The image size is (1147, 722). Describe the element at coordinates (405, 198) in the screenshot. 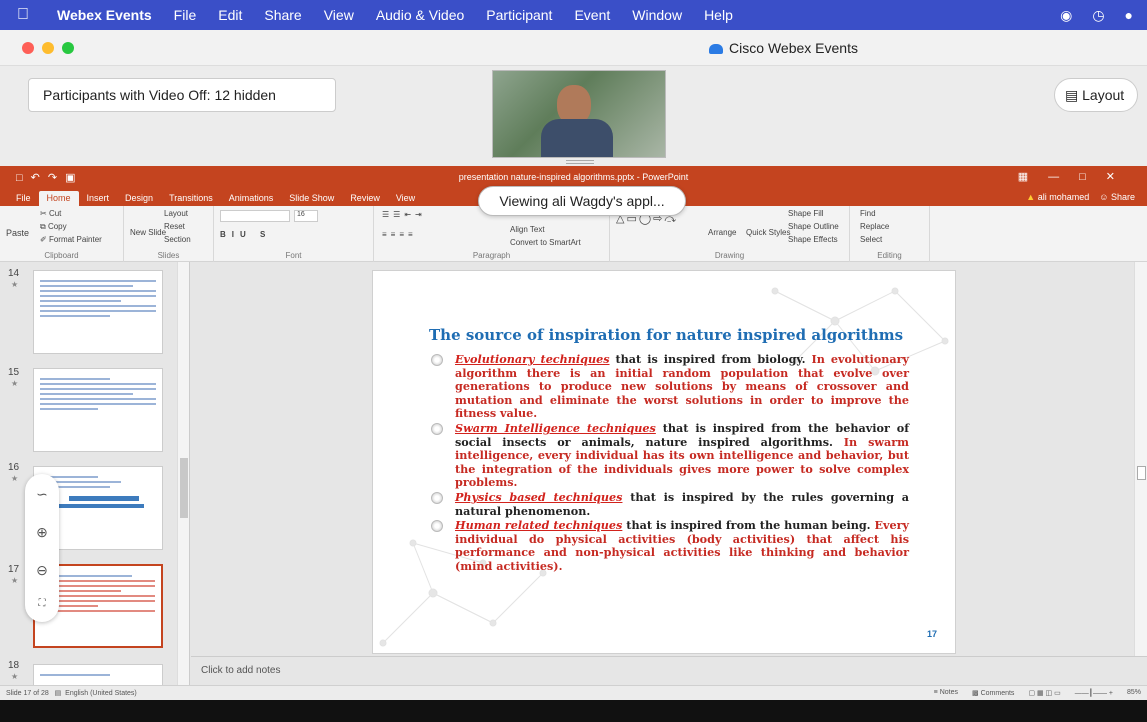

I see `tab-view: View` at that location.